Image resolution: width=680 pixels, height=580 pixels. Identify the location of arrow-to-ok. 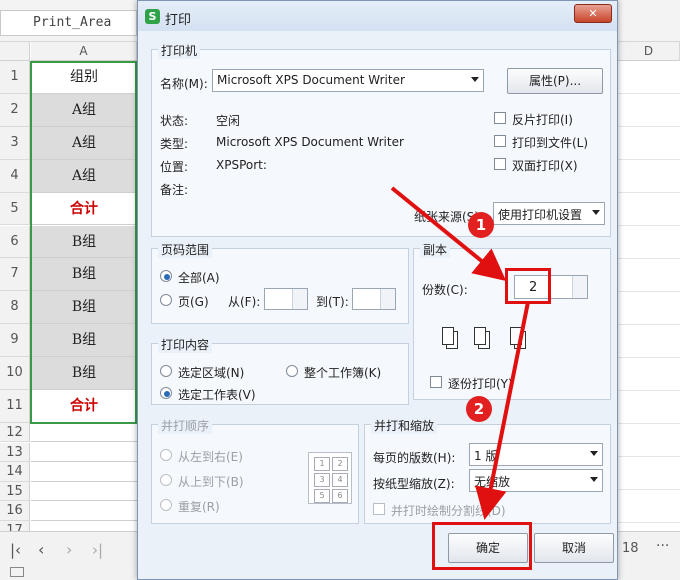
(502, 410).